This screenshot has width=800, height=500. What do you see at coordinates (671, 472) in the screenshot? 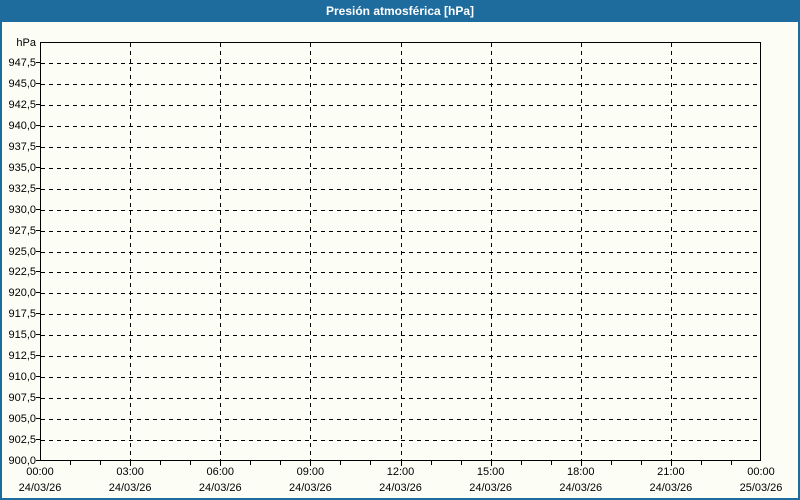
I see `x-tick-time-label: 21:00` at bounding box center [671, 472].